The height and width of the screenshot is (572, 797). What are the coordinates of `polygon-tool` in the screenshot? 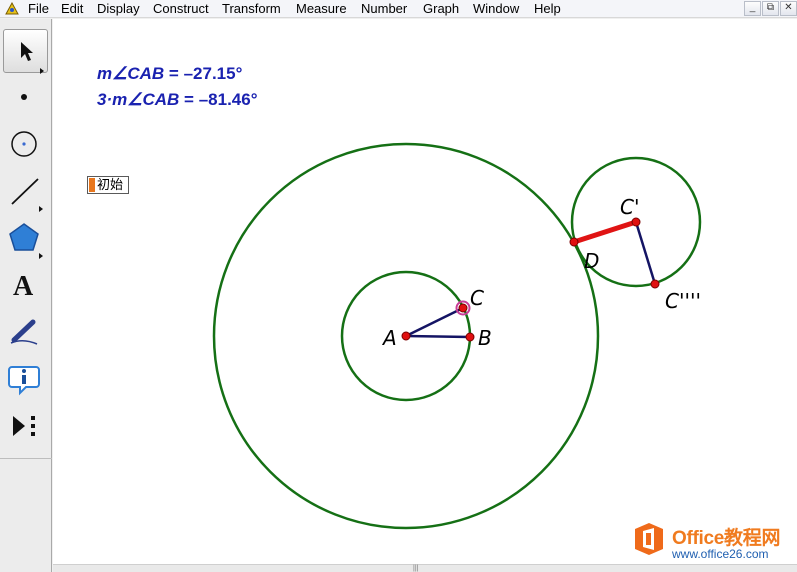 It's located at (25, 238).